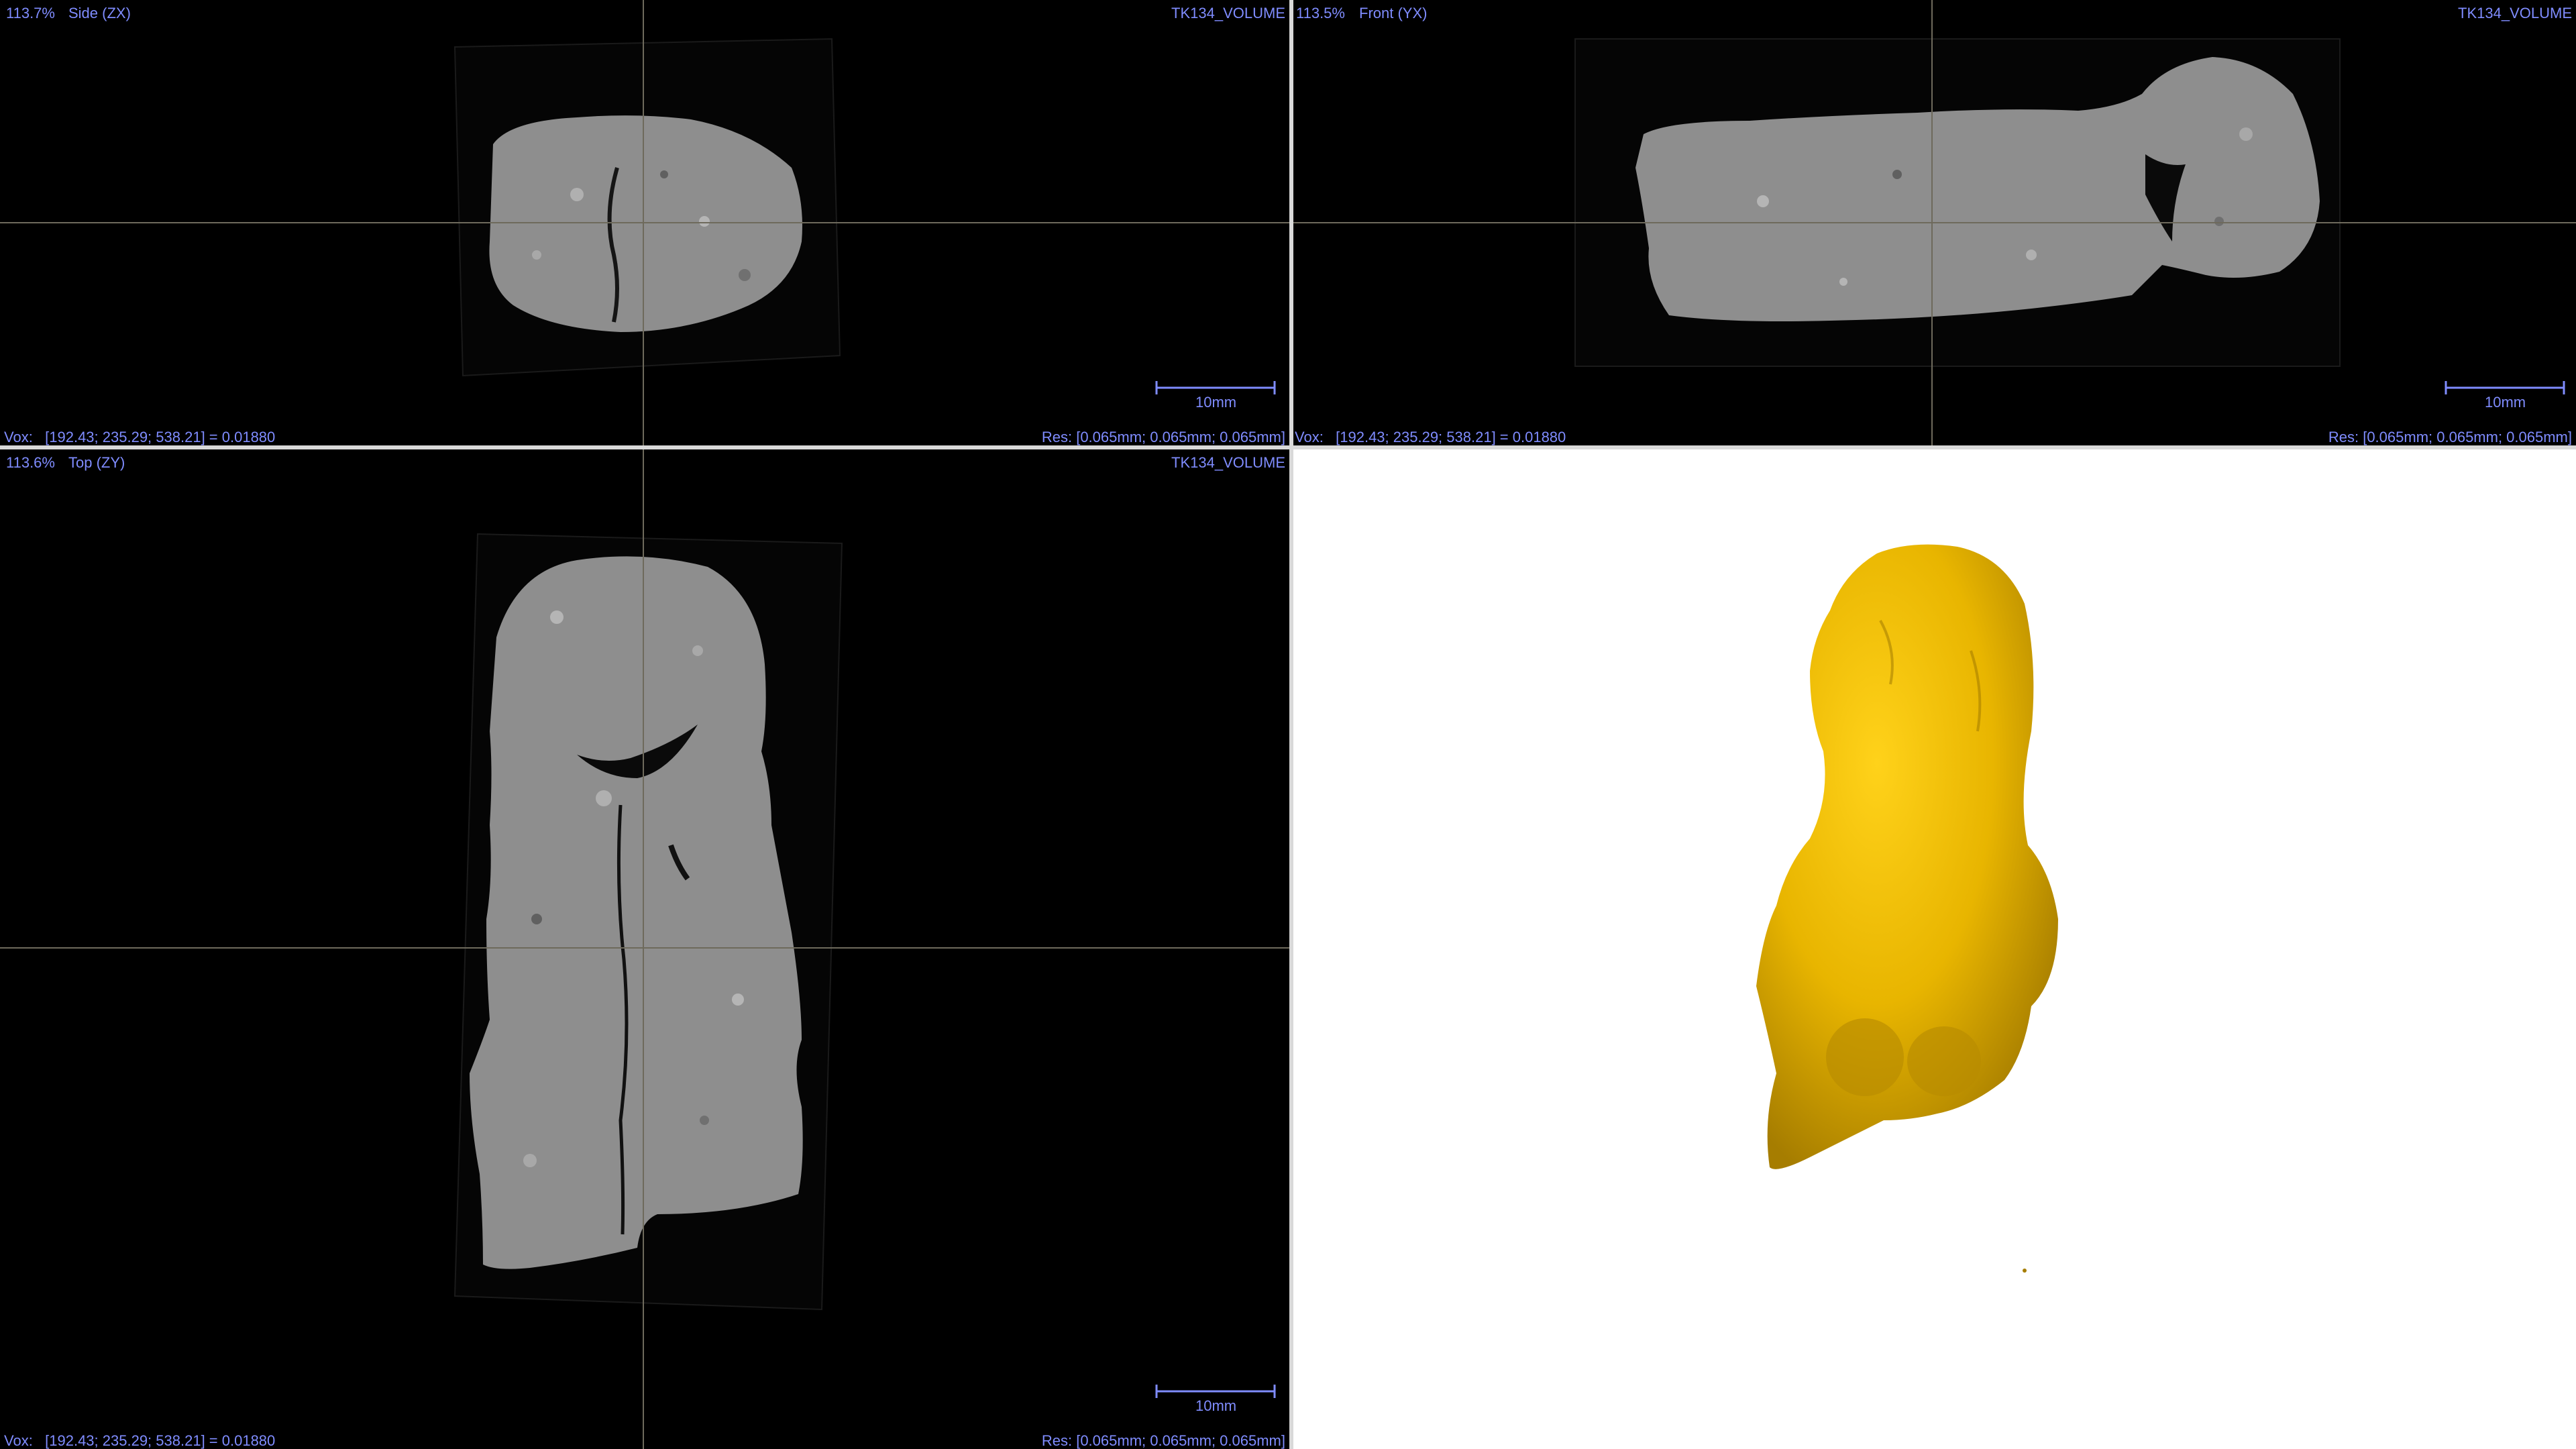 This screenshot has width=2576, height=1449. What do you see at coordinates (1907, 908) in the screenshot?
I see `surface-render-image` at bounding box center [1907, 908].